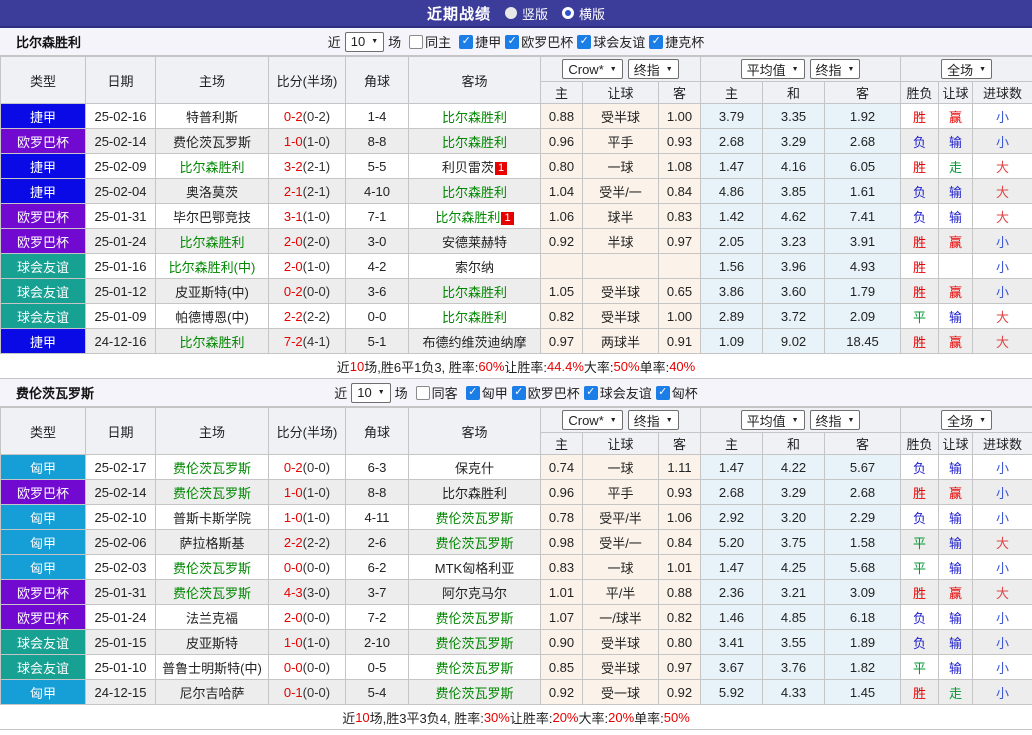 The image size is (1032, 735). I want to click on same-side-checkbox: 同客, so click(436, 392).